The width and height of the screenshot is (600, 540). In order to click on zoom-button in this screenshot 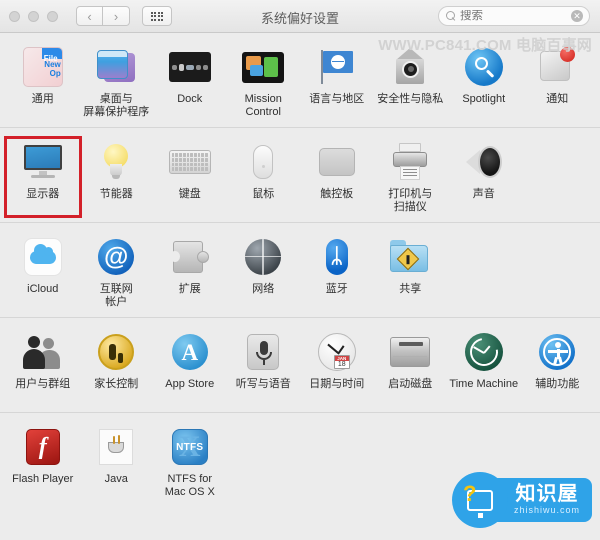, I will do `click(52, 16)`.